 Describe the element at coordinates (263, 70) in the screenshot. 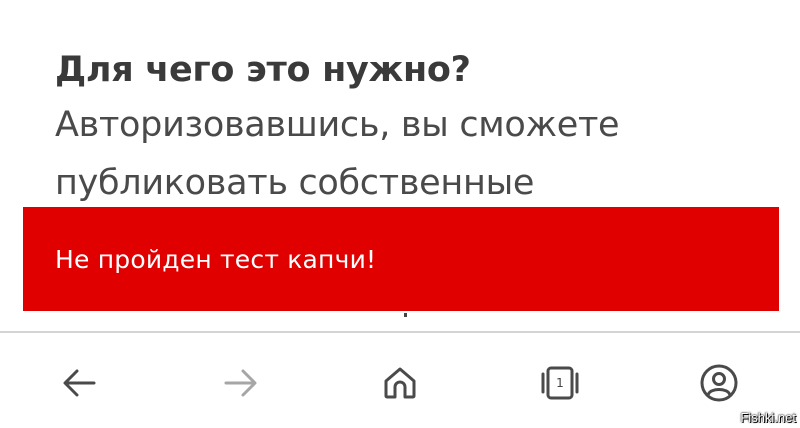

I see `section-heading: Для чего это нужно?` at that location.